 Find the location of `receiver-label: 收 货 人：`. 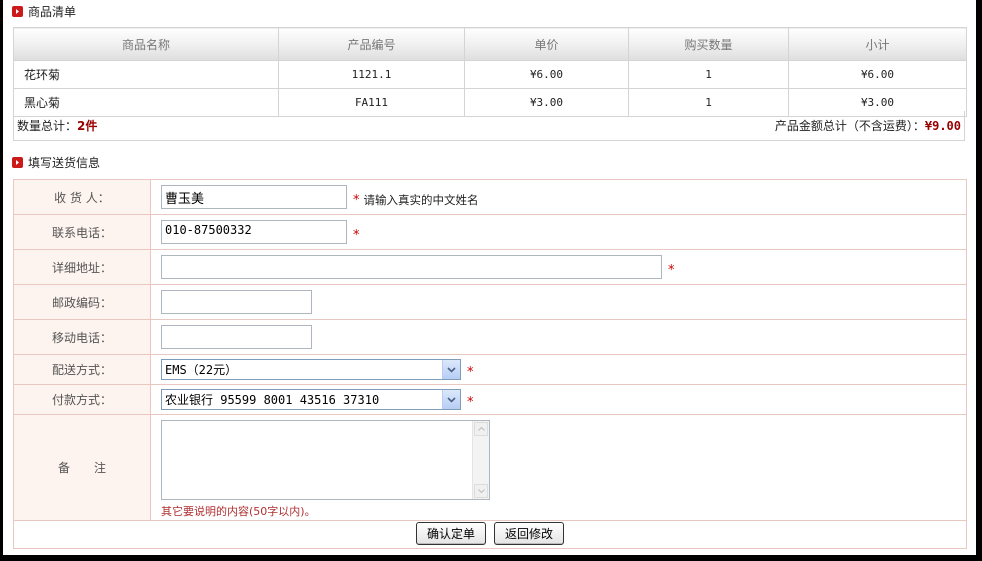

receiver-label: 收 货 人： is located at coordinates (82, 197).